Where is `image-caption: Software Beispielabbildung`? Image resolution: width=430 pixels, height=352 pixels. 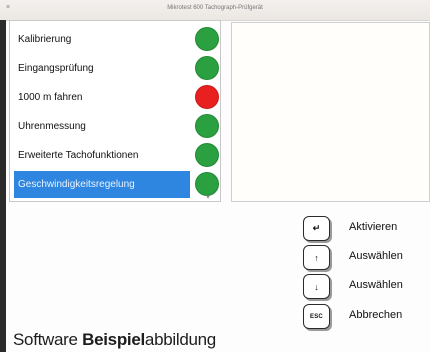
image-caption: Software Beispielabbildung is located at coordinates (114, 340).